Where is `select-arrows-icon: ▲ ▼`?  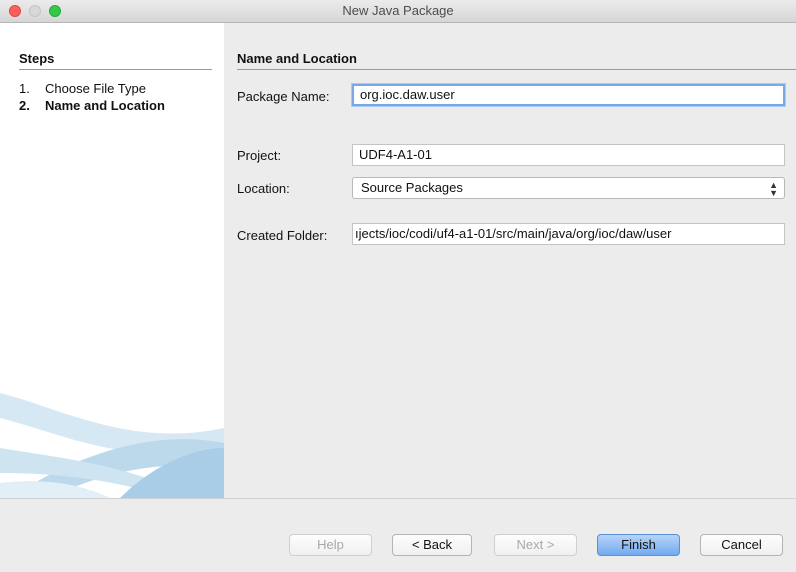 select-arrows-icon: ▲ ▼ is located at coordinates (773, 189).